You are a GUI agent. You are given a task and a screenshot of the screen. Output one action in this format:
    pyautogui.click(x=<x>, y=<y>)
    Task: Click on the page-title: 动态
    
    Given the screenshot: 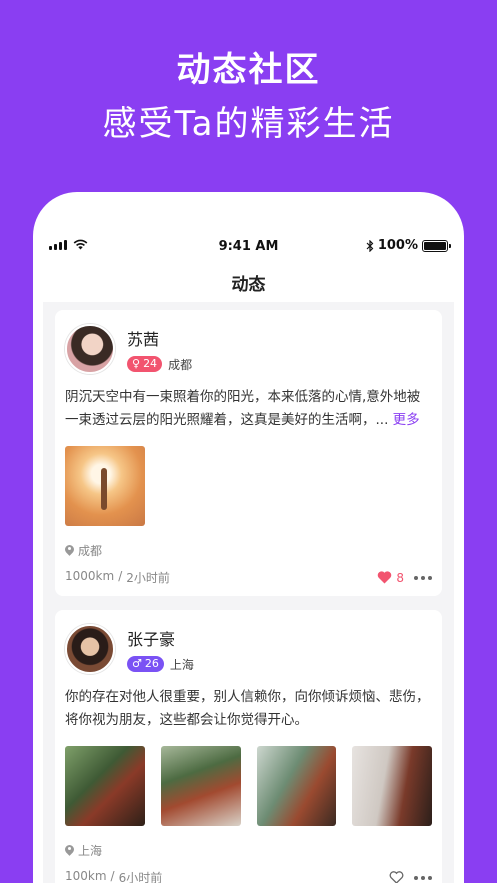 What is the action you would take?
    pyautogui.click(x=248, y=285)
    